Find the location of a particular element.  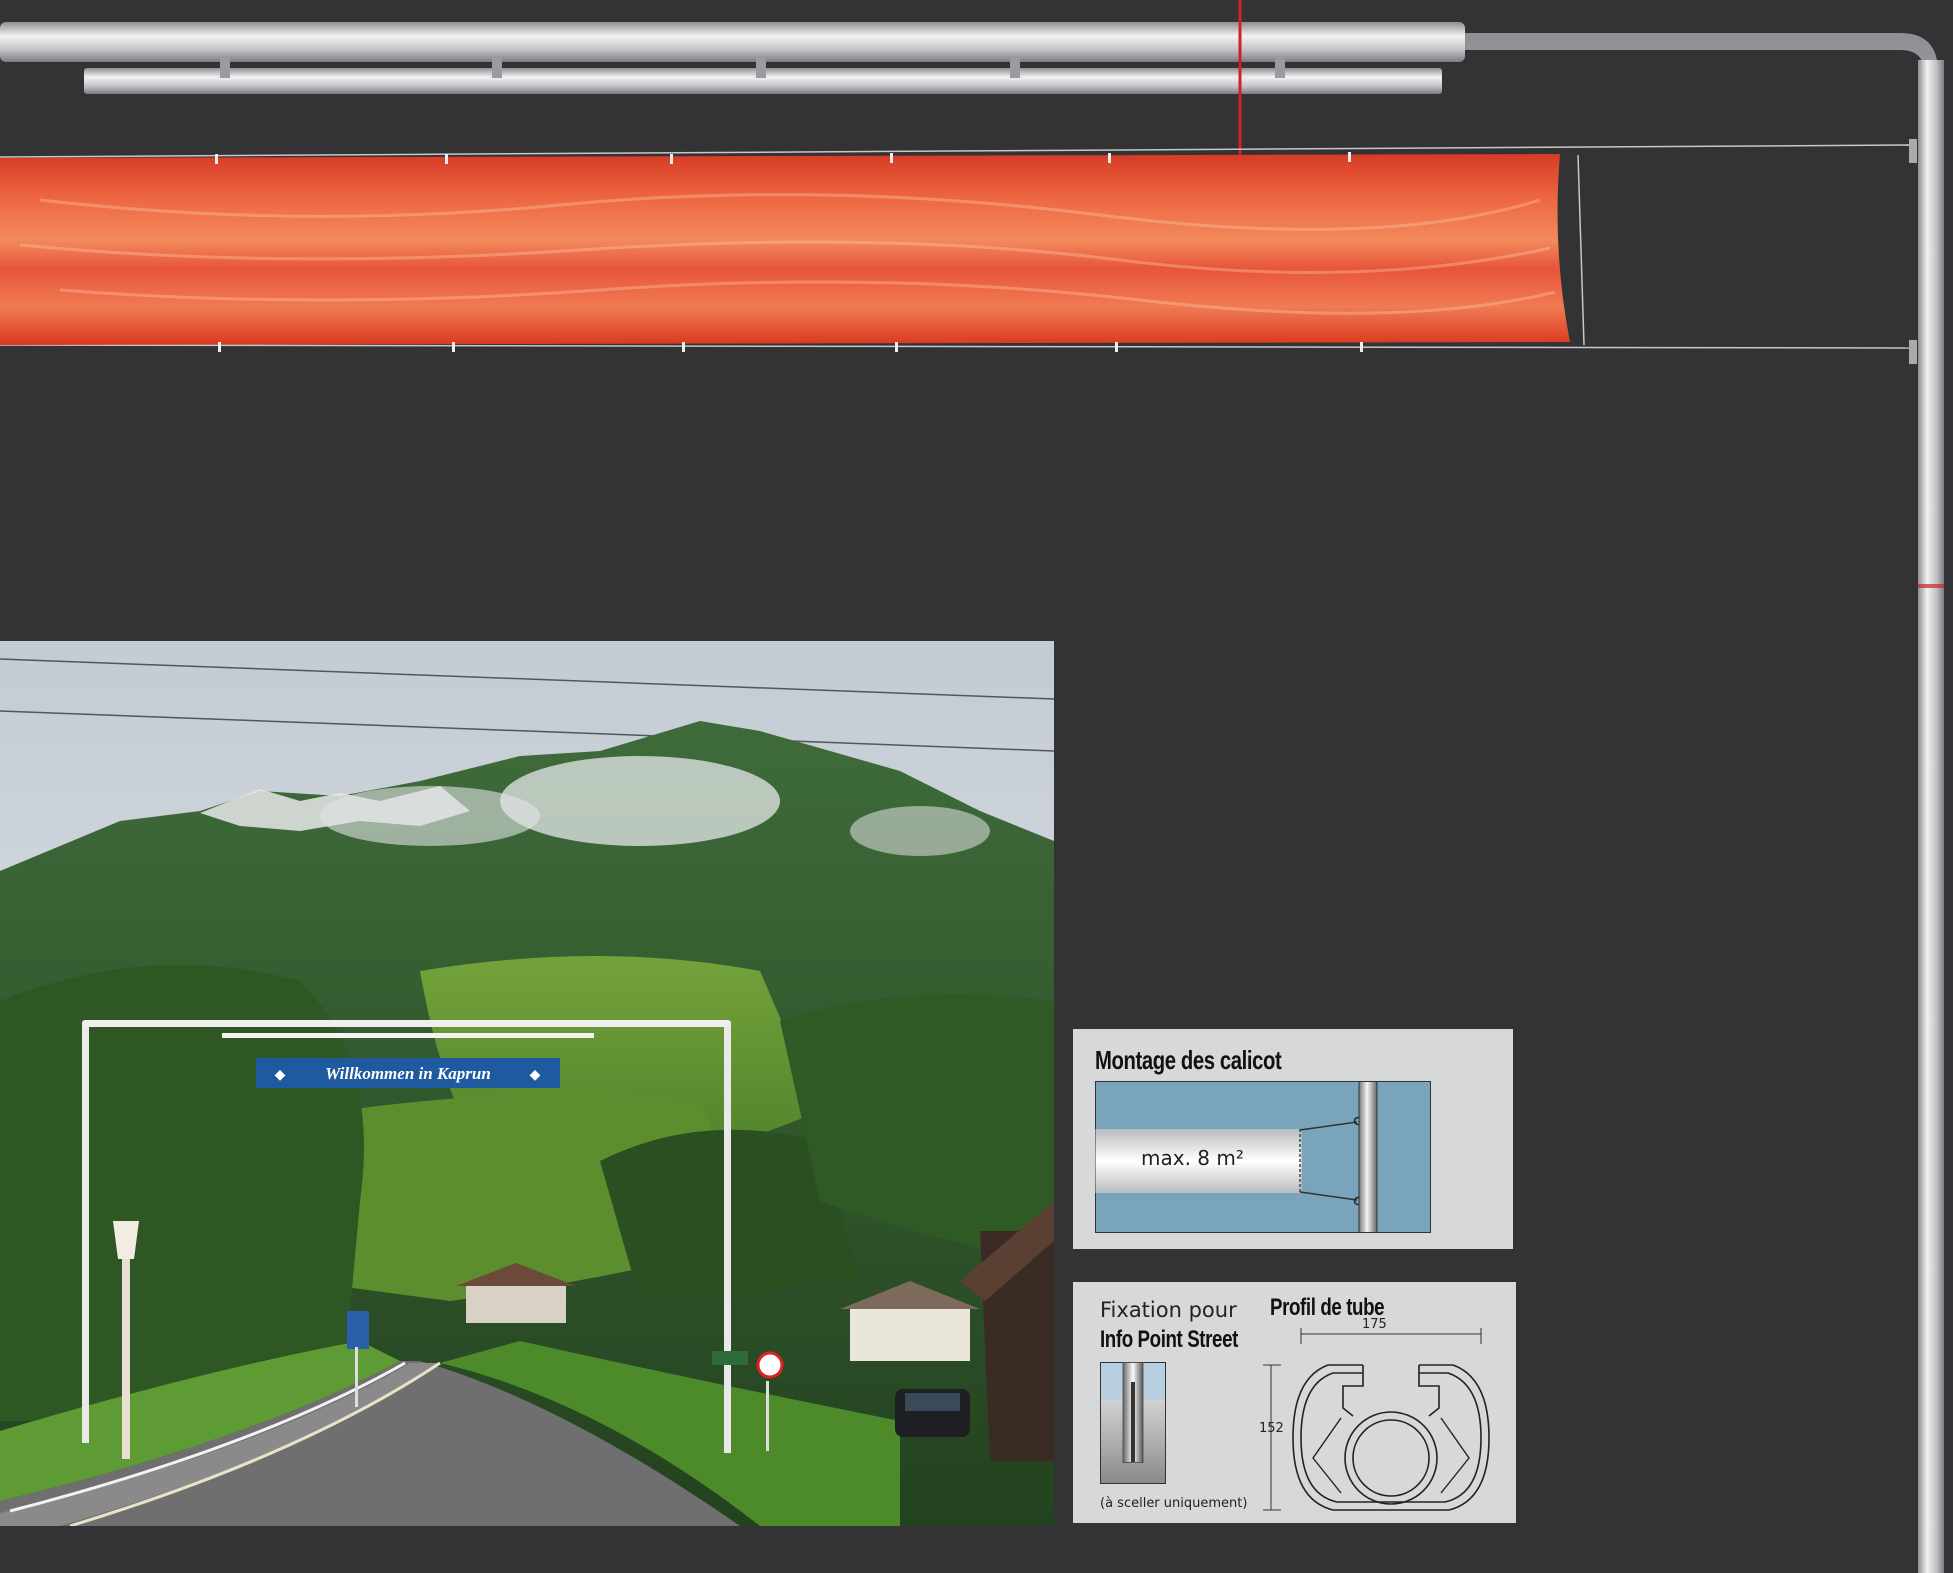

montage-max-label: max. 8 m² is located at coordinates (1192, 1158).